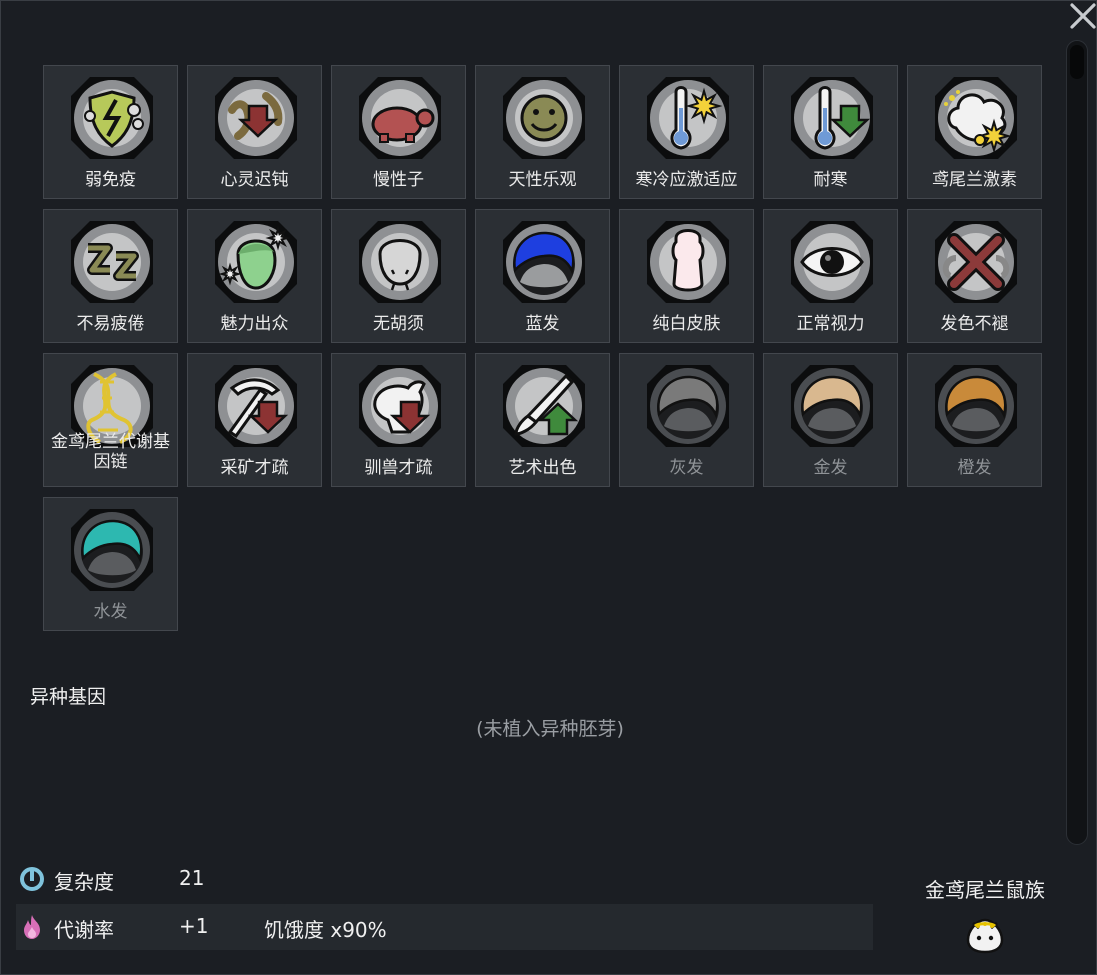 This screenshot has width=1097, height=975. What do you see at coordinates (1077, 62) in the screenshot?
I see `scrollbar-thumb` at bounding box center [1077, 62].